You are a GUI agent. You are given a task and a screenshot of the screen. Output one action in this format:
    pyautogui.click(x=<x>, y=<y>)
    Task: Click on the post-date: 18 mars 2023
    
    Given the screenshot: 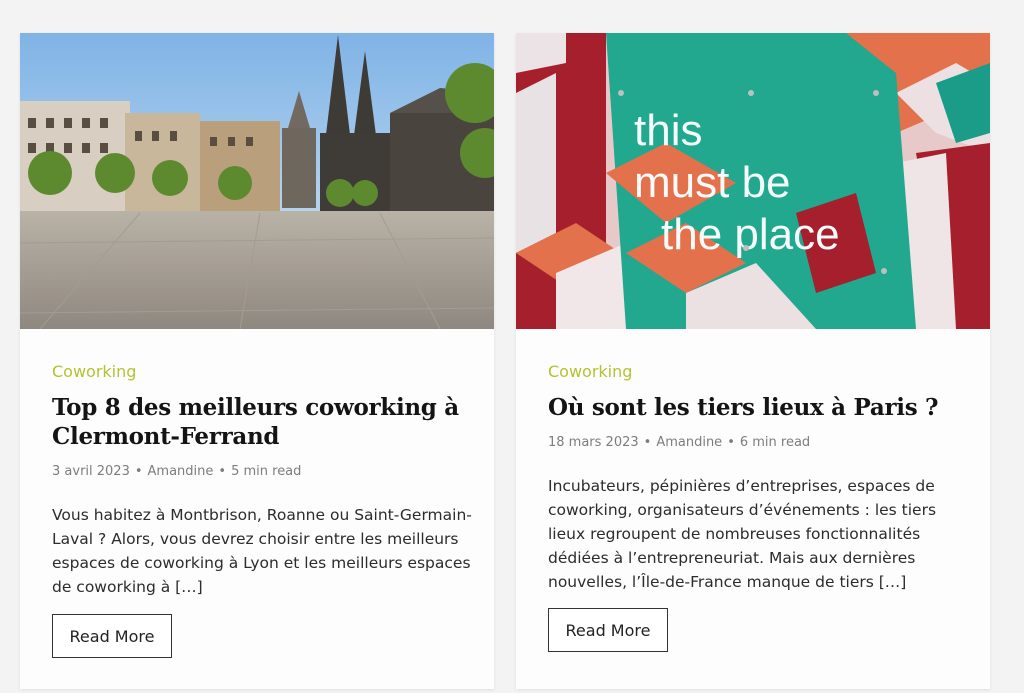 What is the action you would take?
    pyautogui.click(x=593, y=442)
    